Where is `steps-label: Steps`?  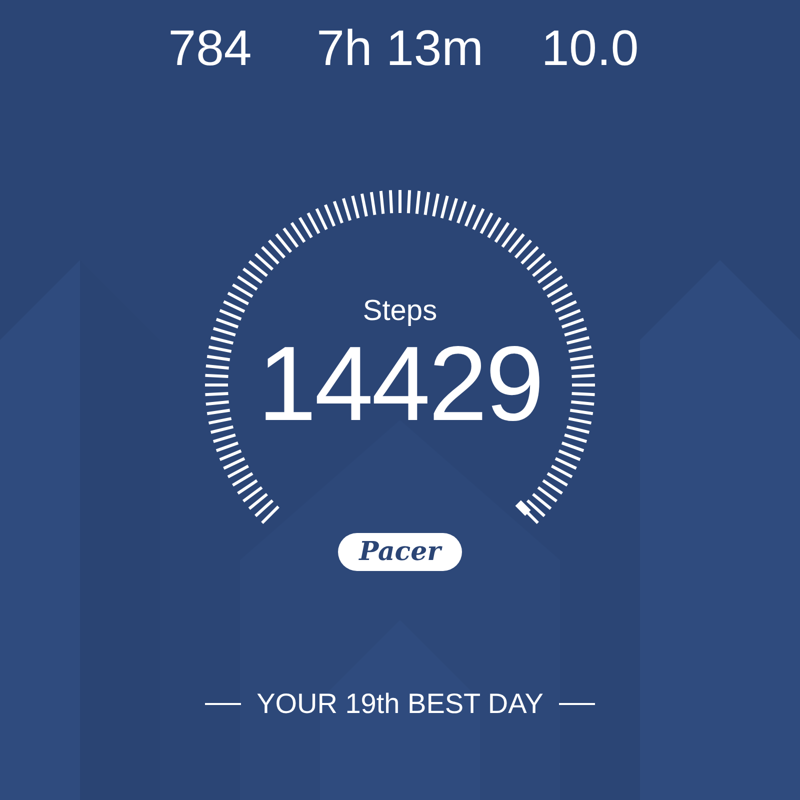
steps-label: Steps is located at coordinates (400, 311).